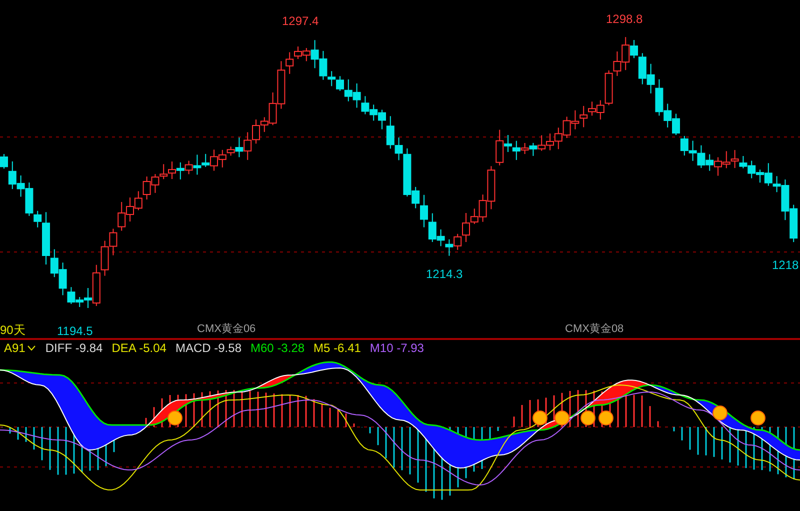  Describe the element at coordinates (13, 330) in the screenshot. I see `period-label: 90天` at that location.